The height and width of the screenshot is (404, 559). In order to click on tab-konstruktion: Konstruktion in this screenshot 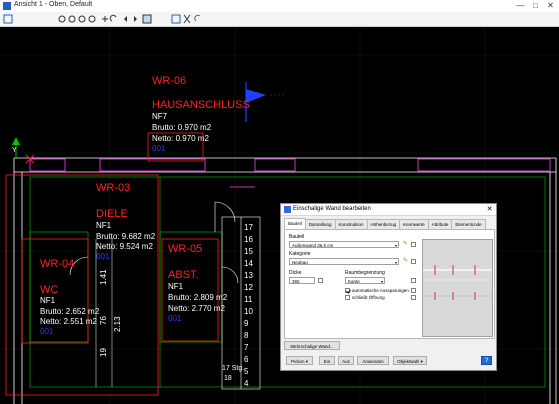, I will do `click(351, 224)`.